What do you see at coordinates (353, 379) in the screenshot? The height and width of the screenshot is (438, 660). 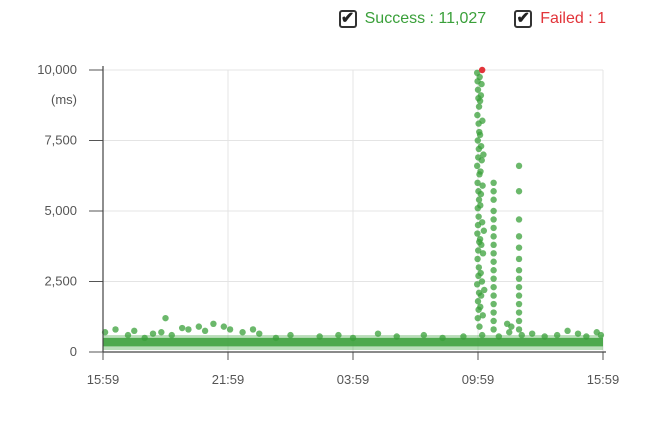 I see `x-tick-label: 03:59` at bounding box center [353, 379].